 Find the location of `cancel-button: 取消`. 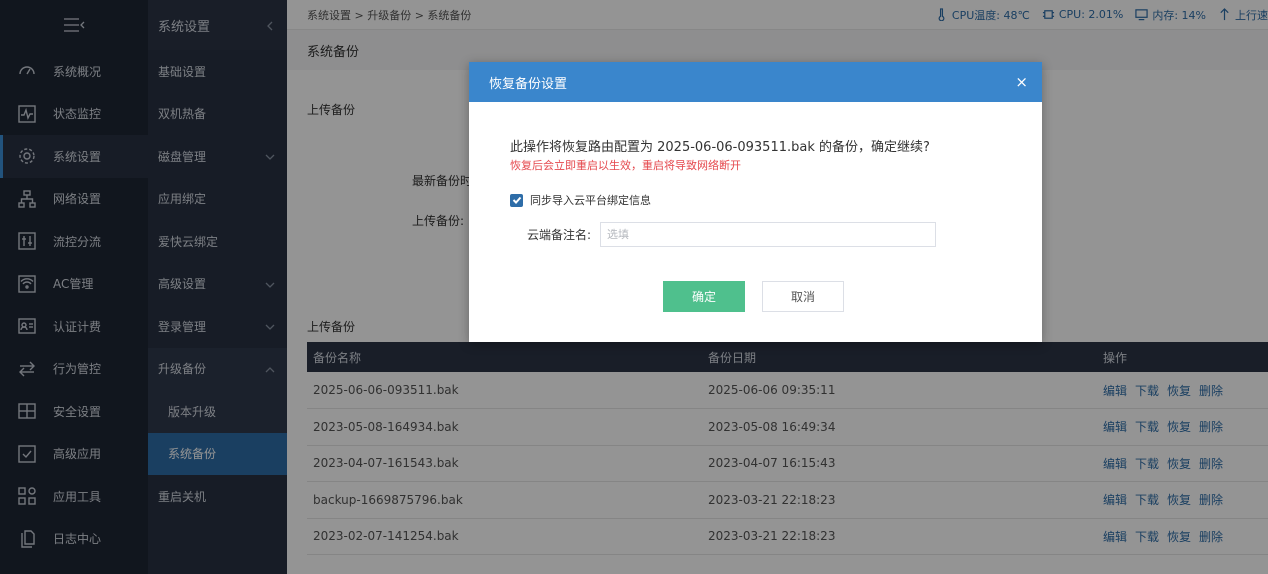

cancel-button: 取消 is located at coordinates (803, 296).